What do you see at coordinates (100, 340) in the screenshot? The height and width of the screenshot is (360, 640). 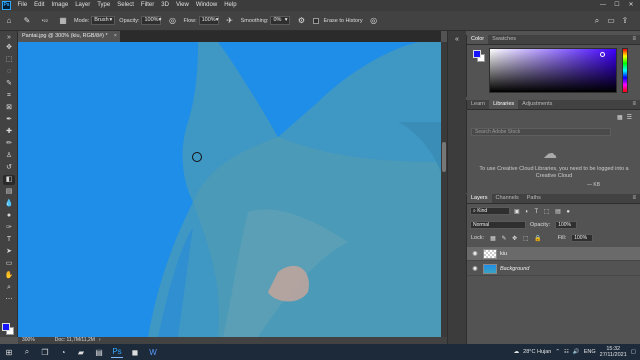 I see `chevron-right-icon: ›` at bounding box center [100, 340].